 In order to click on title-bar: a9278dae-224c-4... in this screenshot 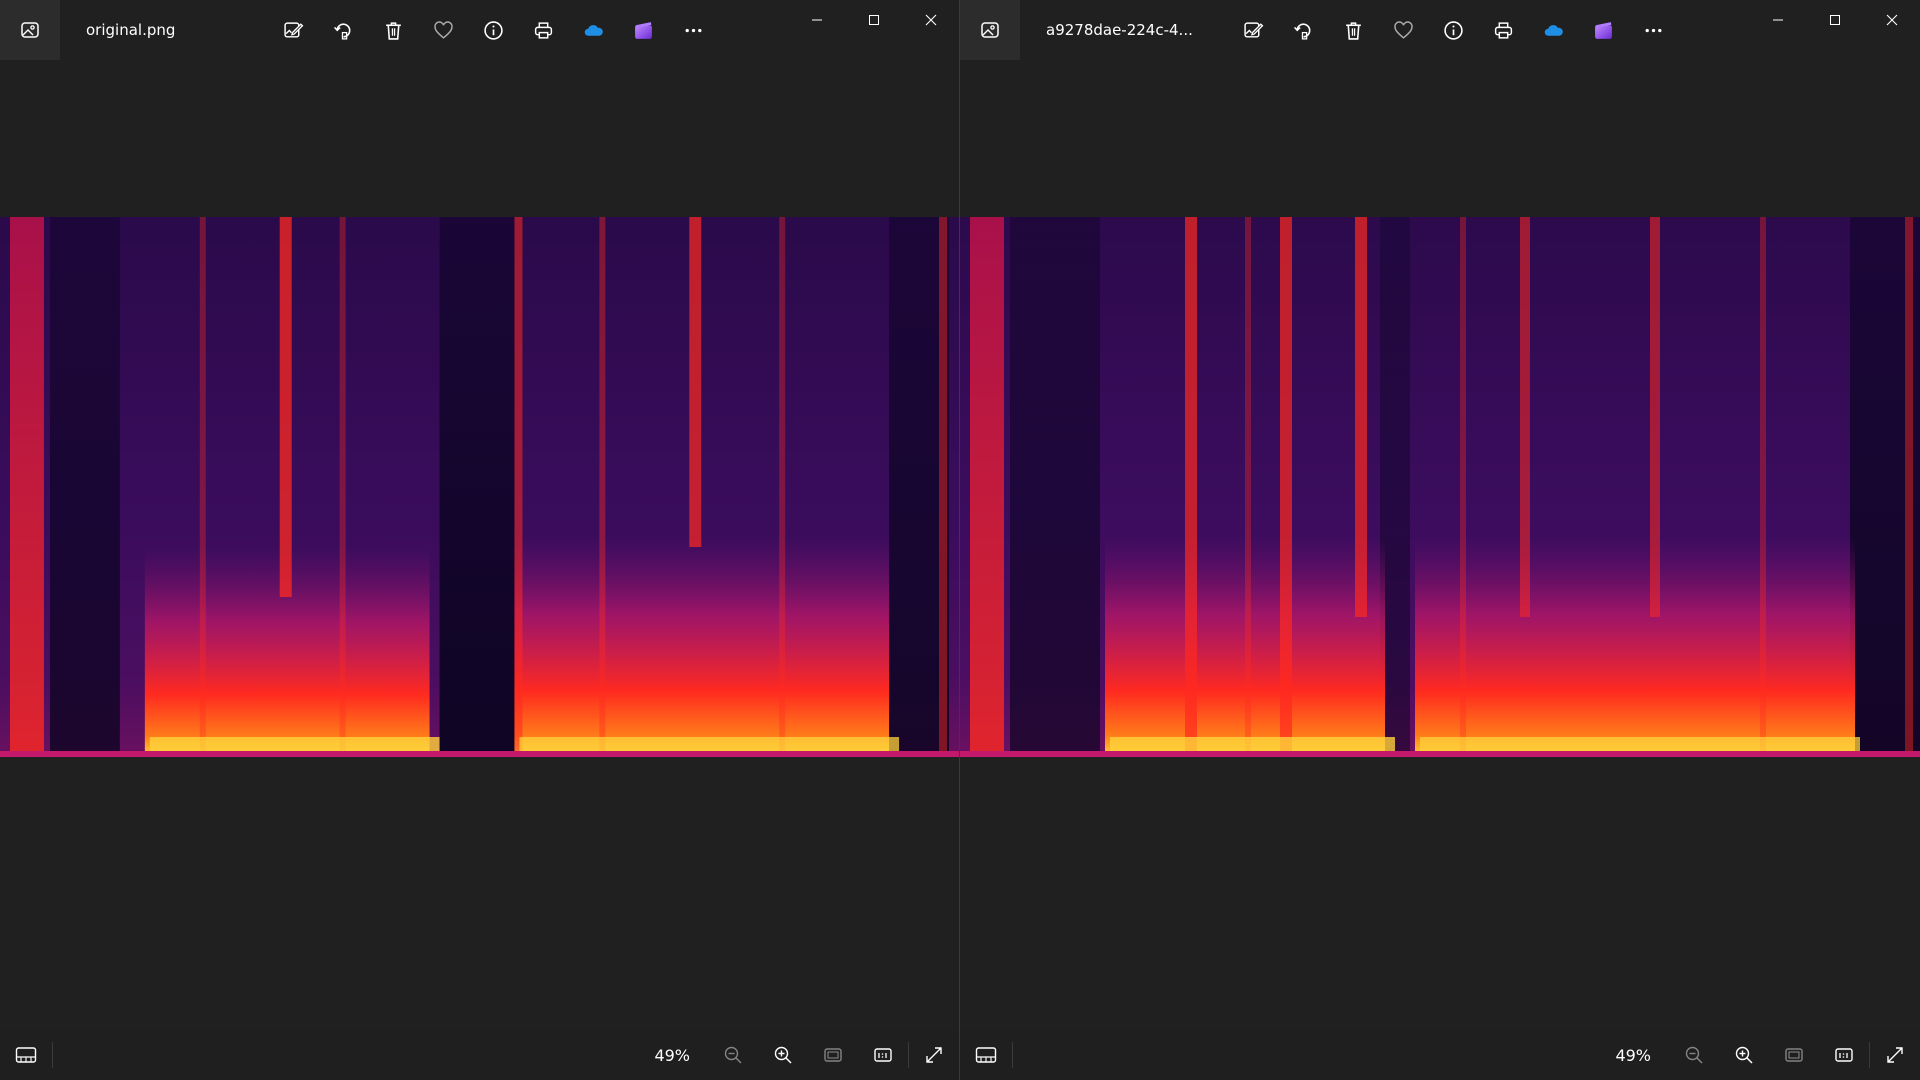, I will do `click(1440, 30)`.